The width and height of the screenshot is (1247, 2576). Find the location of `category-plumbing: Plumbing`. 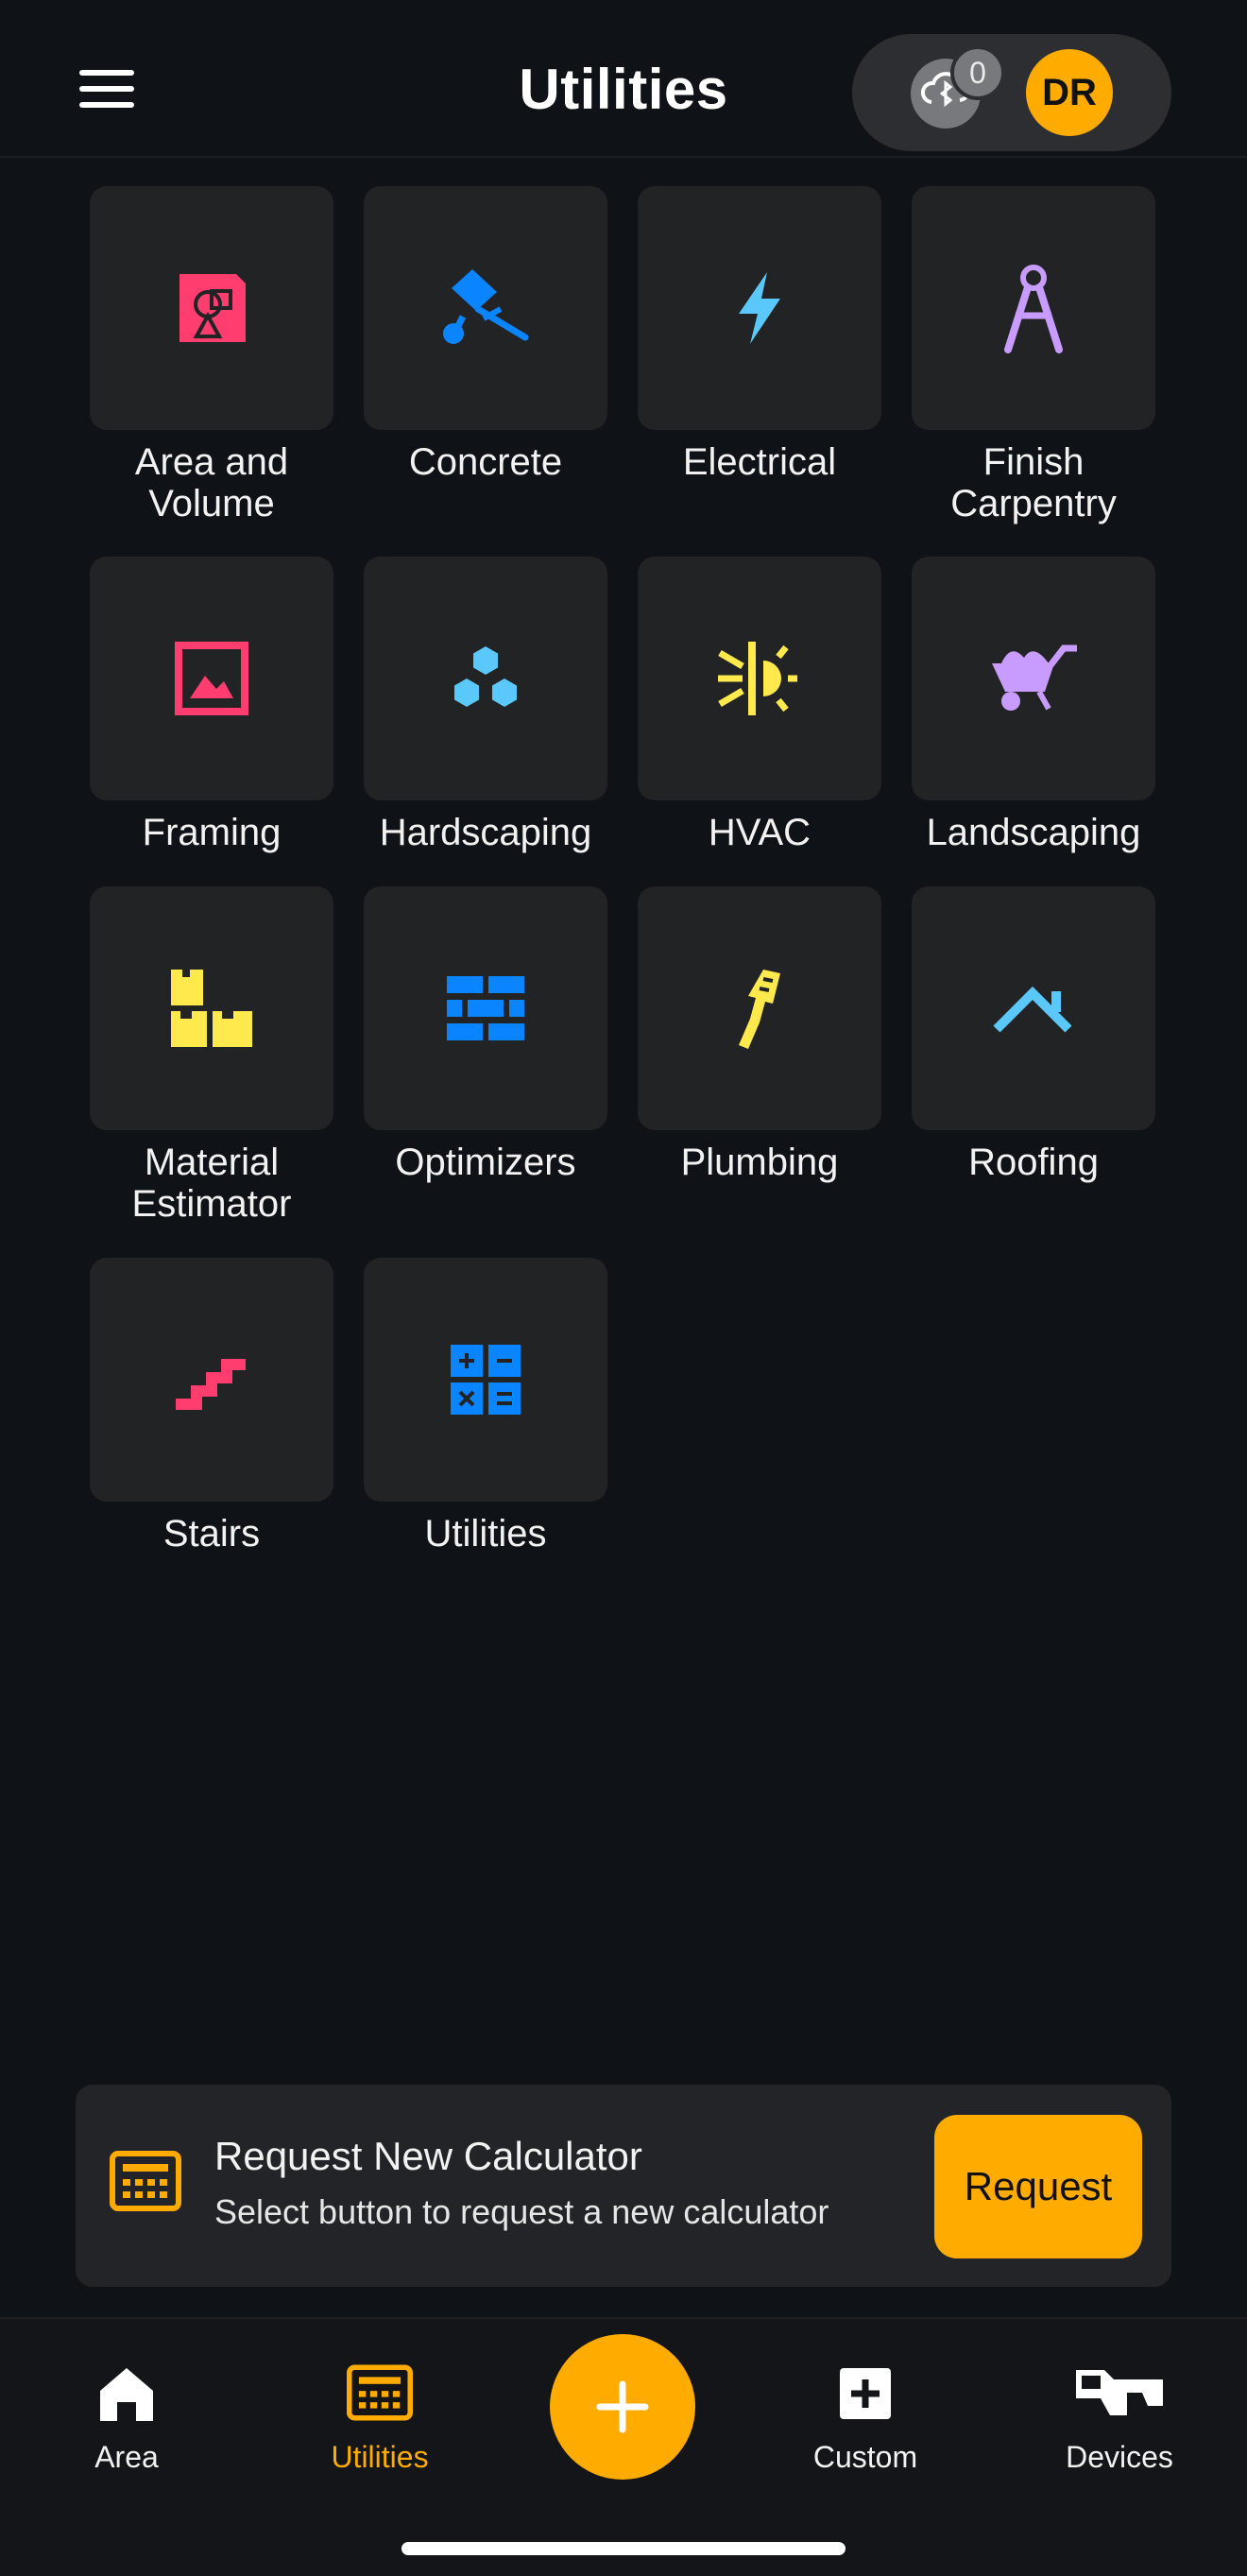

category-plumbing: Plumbing is located at coordinates (762, 1034).